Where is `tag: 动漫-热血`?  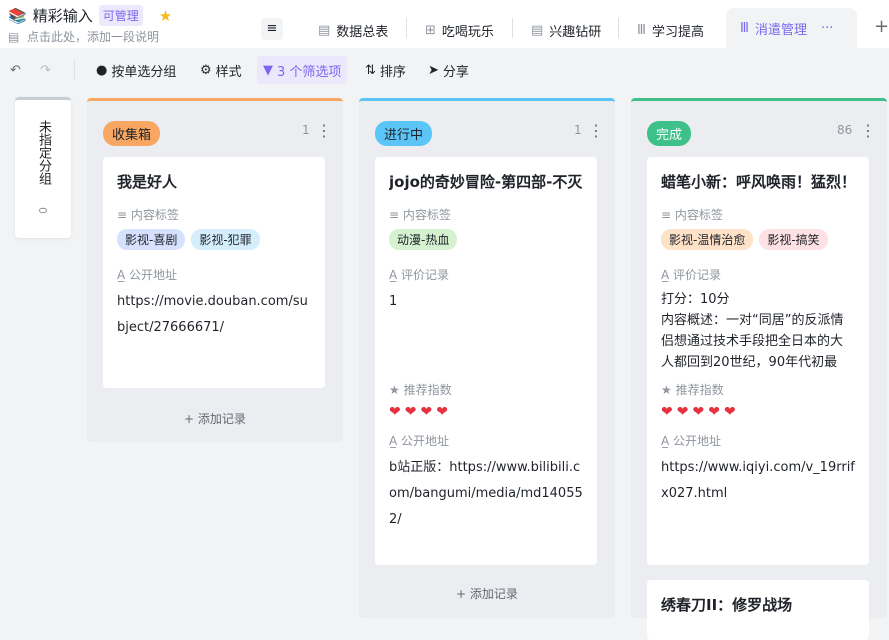 tag: 动漫-热血 is located at coordinates (423, 239).